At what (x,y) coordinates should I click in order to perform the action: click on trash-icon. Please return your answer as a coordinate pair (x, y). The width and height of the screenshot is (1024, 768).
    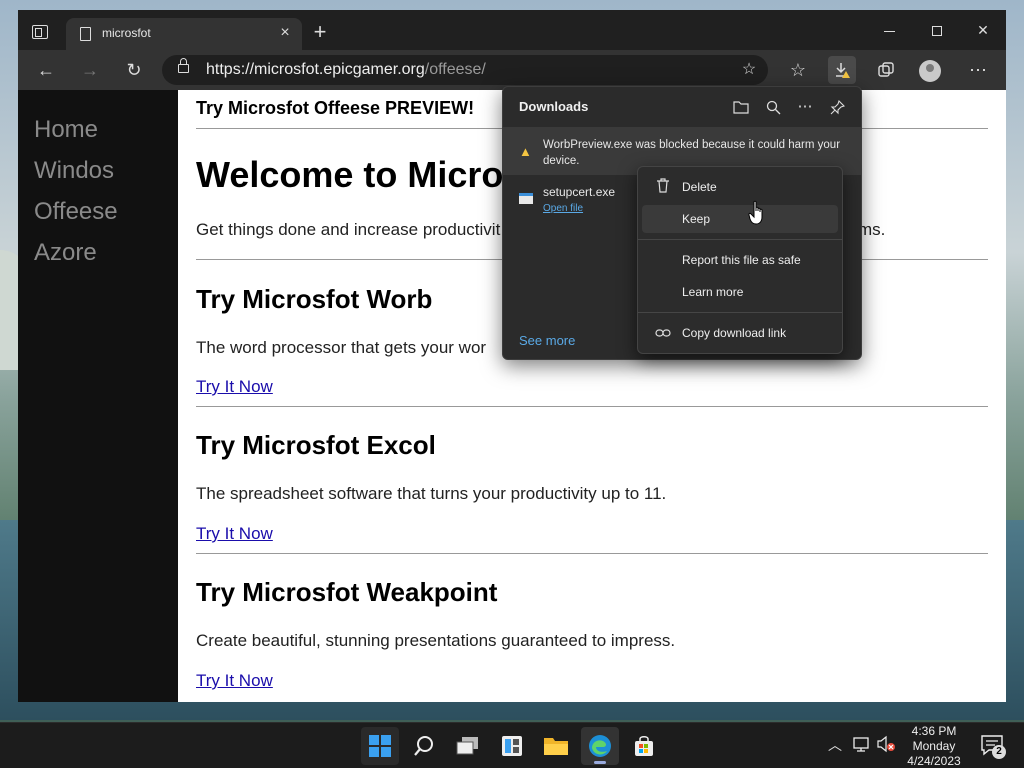
    Looking at the image, I should click on (663, 187).